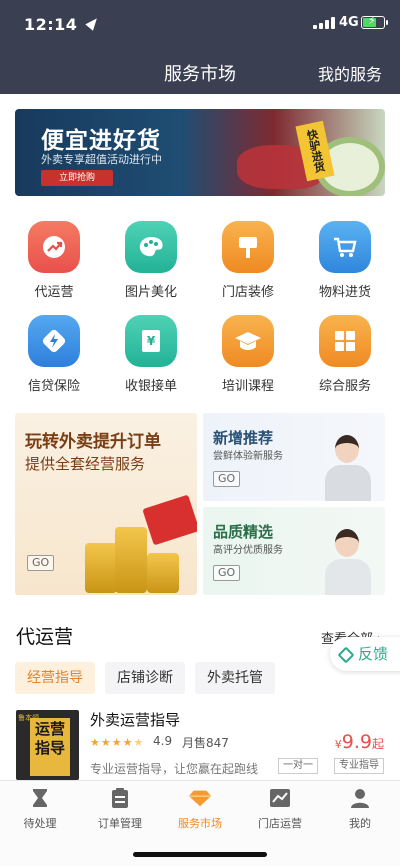  Describe the element at coordinates (85, 464) in the screenshot. I see `promo-main-subtitle: 提供全套经营服务` at that location.